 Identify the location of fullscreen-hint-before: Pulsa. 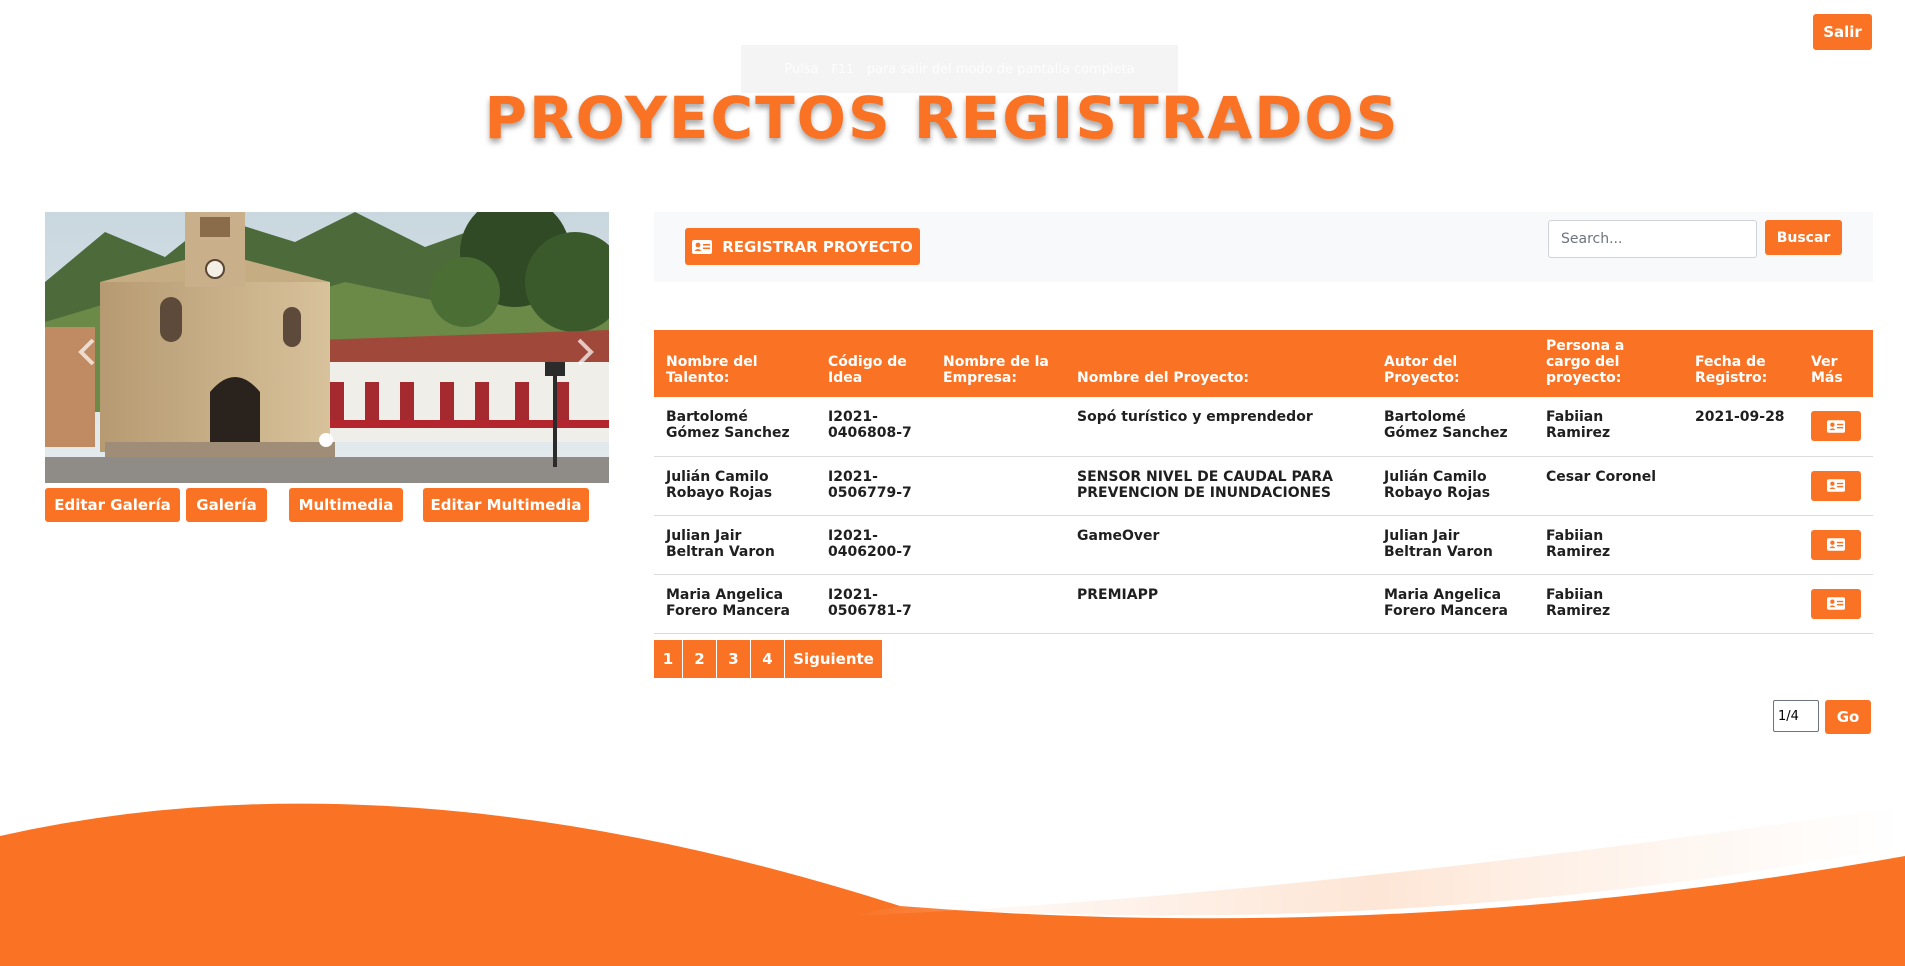
(801, 69).